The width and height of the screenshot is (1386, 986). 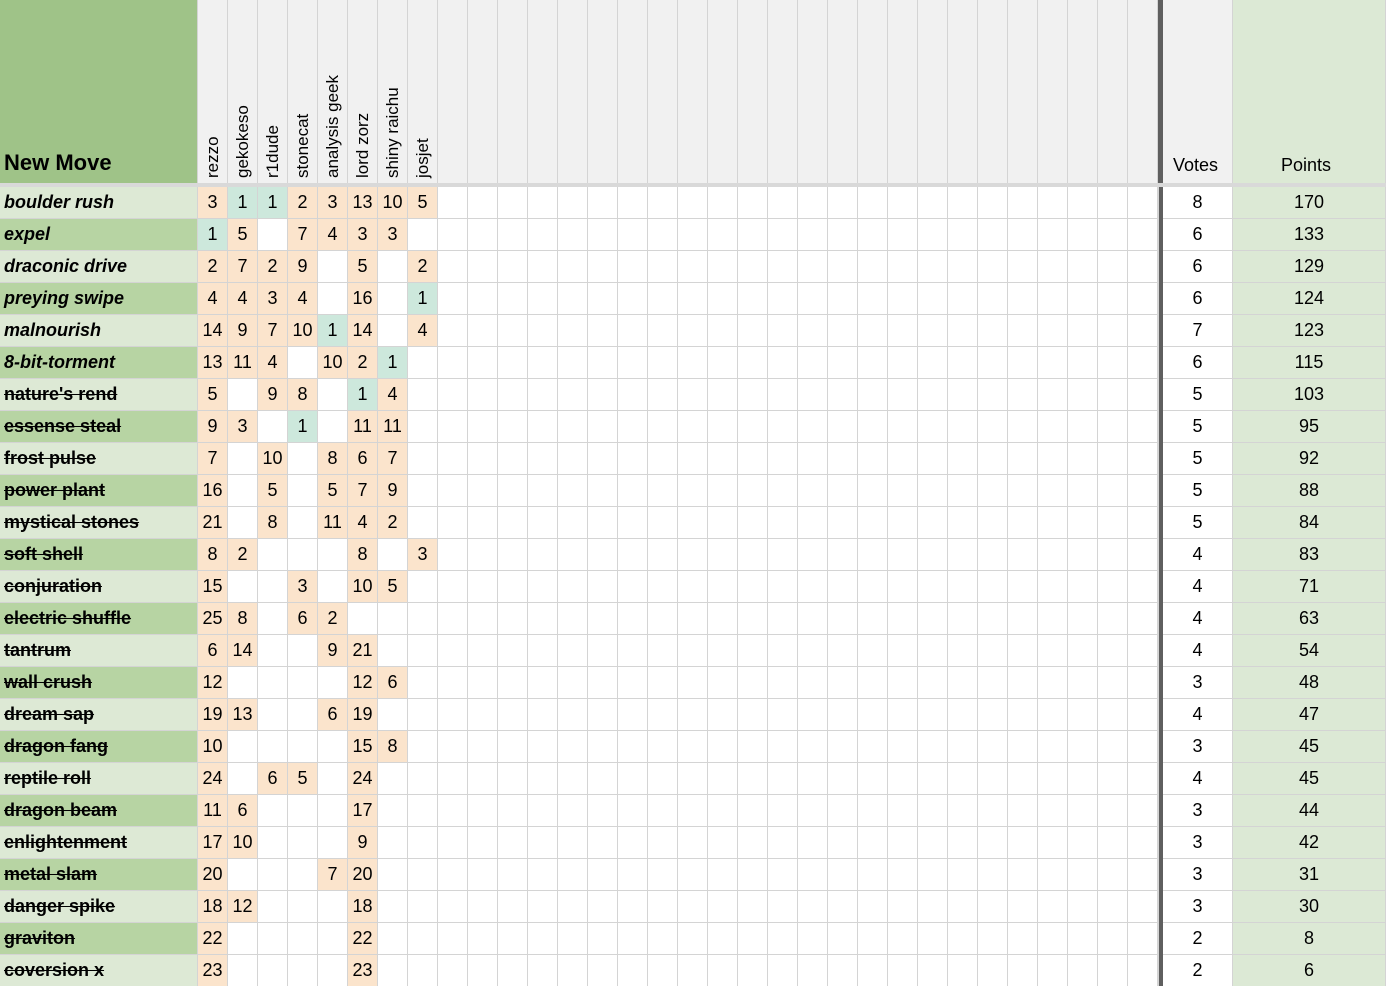 What do you see at coordinates (213, 875) in the screenshot?
I see `rank-cell: 20` at bounding box center [213, 875].